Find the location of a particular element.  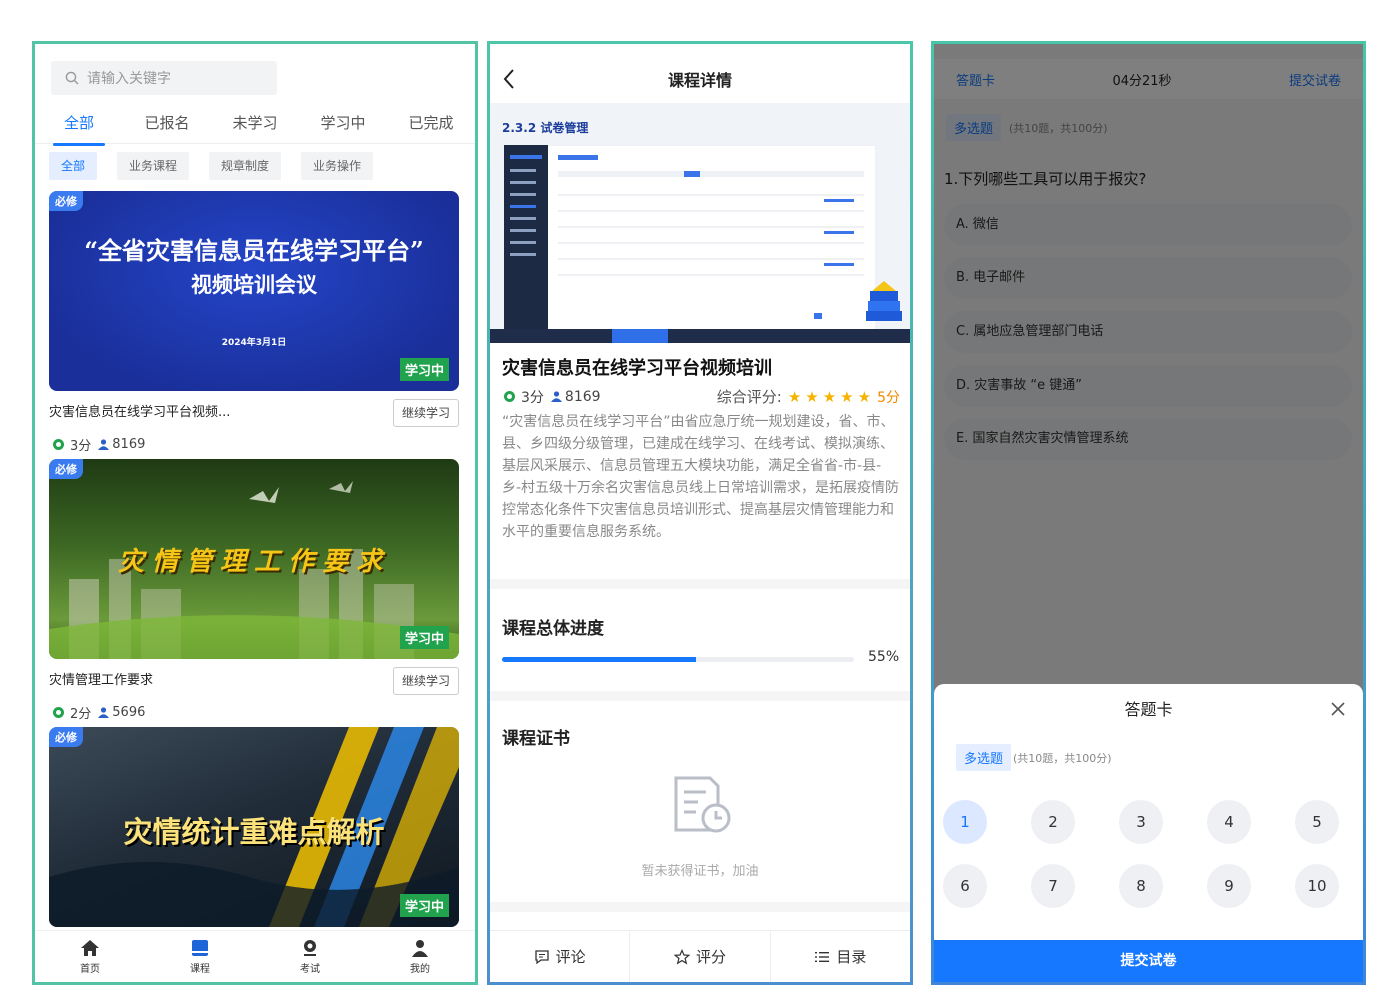

course-title: 灾害信息员在线学习平台视频培训 is located at coordinates (637, 368).